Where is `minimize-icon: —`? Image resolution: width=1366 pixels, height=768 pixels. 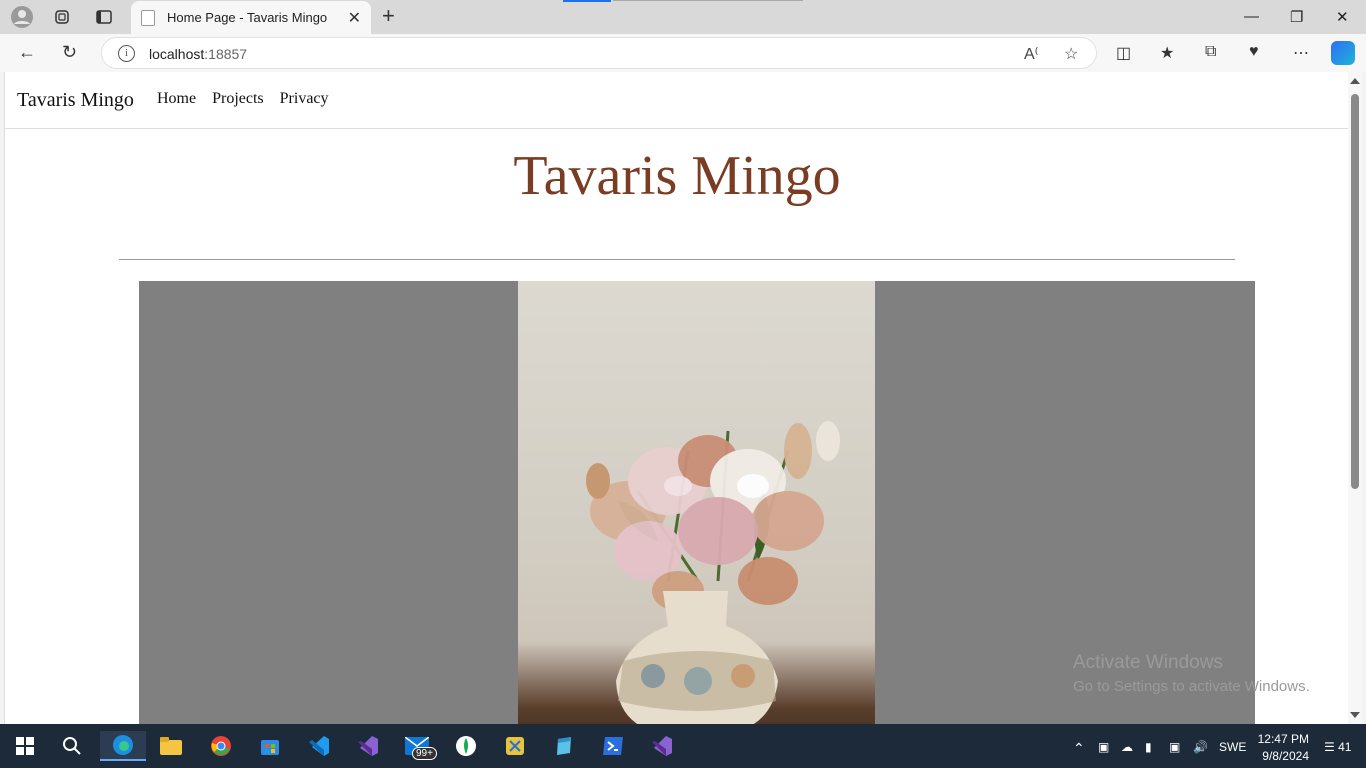
minimize-icon: — is located at coordinates (1251, 16).